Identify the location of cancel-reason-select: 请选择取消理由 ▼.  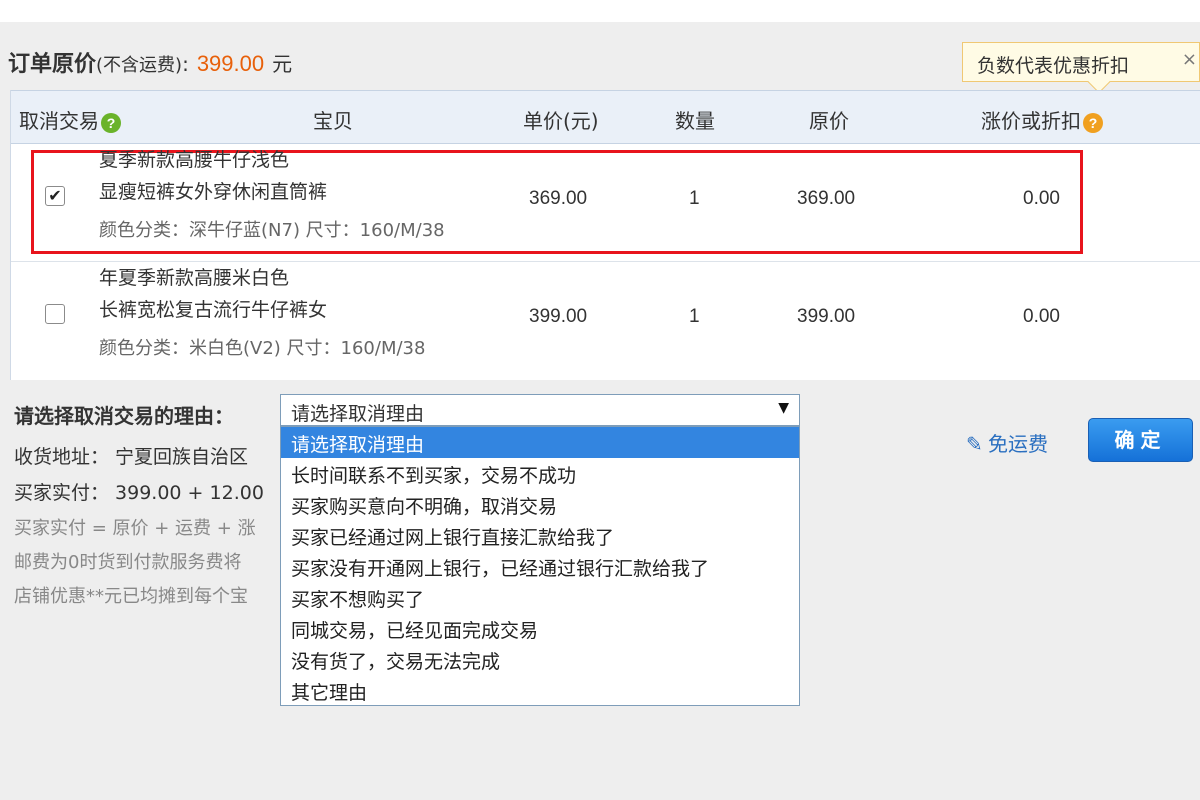
(540, 410).